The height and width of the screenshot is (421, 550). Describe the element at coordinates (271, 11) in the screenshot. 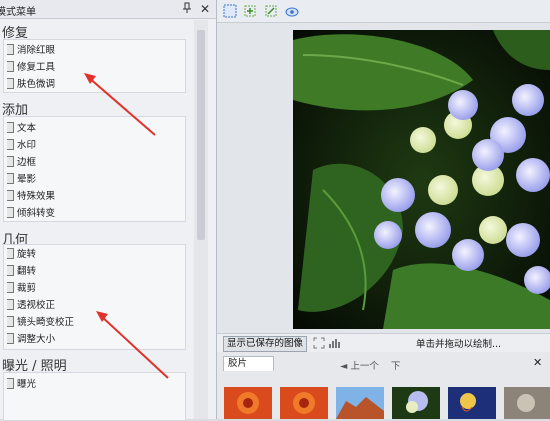

I see `crop-tool-icon` at that location.